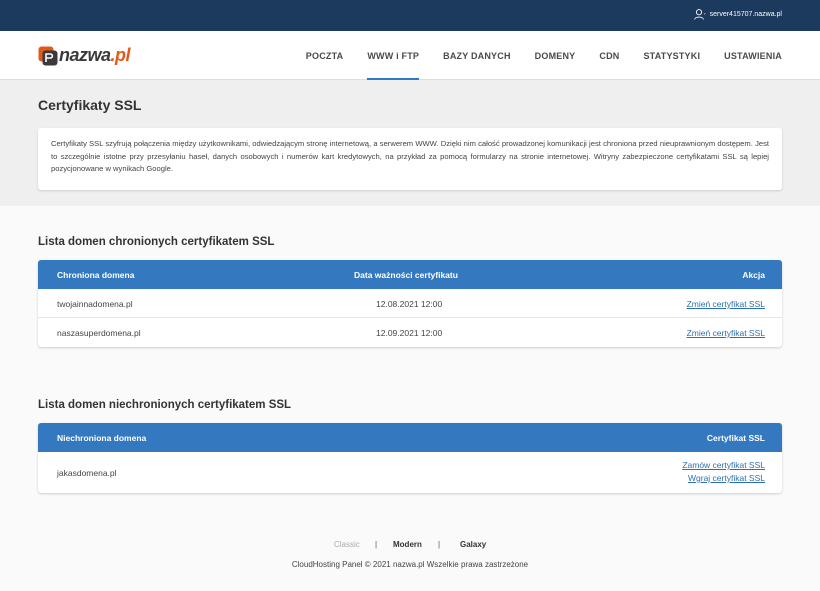 This screenshot has height=591, width=820. Describe the element at coordinates (95, 55) in the screenshot. I see `logo-text: nazwa.pl` at that location.